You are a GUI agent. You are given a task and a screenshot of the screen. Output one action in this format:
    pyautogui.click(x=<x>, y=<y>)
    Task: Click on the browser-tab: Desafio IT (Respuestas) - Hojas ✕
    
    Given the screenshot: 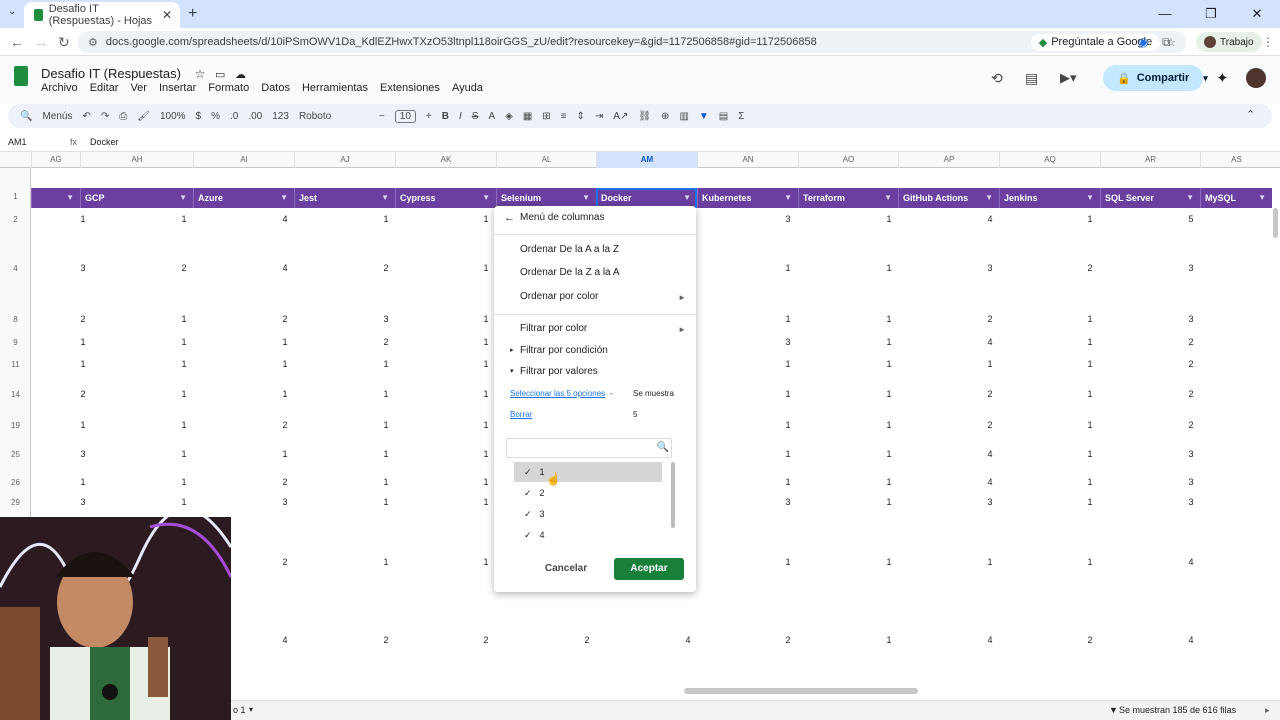 What is the action you would take?
    pyautogui.click(x=102, y=15)
    